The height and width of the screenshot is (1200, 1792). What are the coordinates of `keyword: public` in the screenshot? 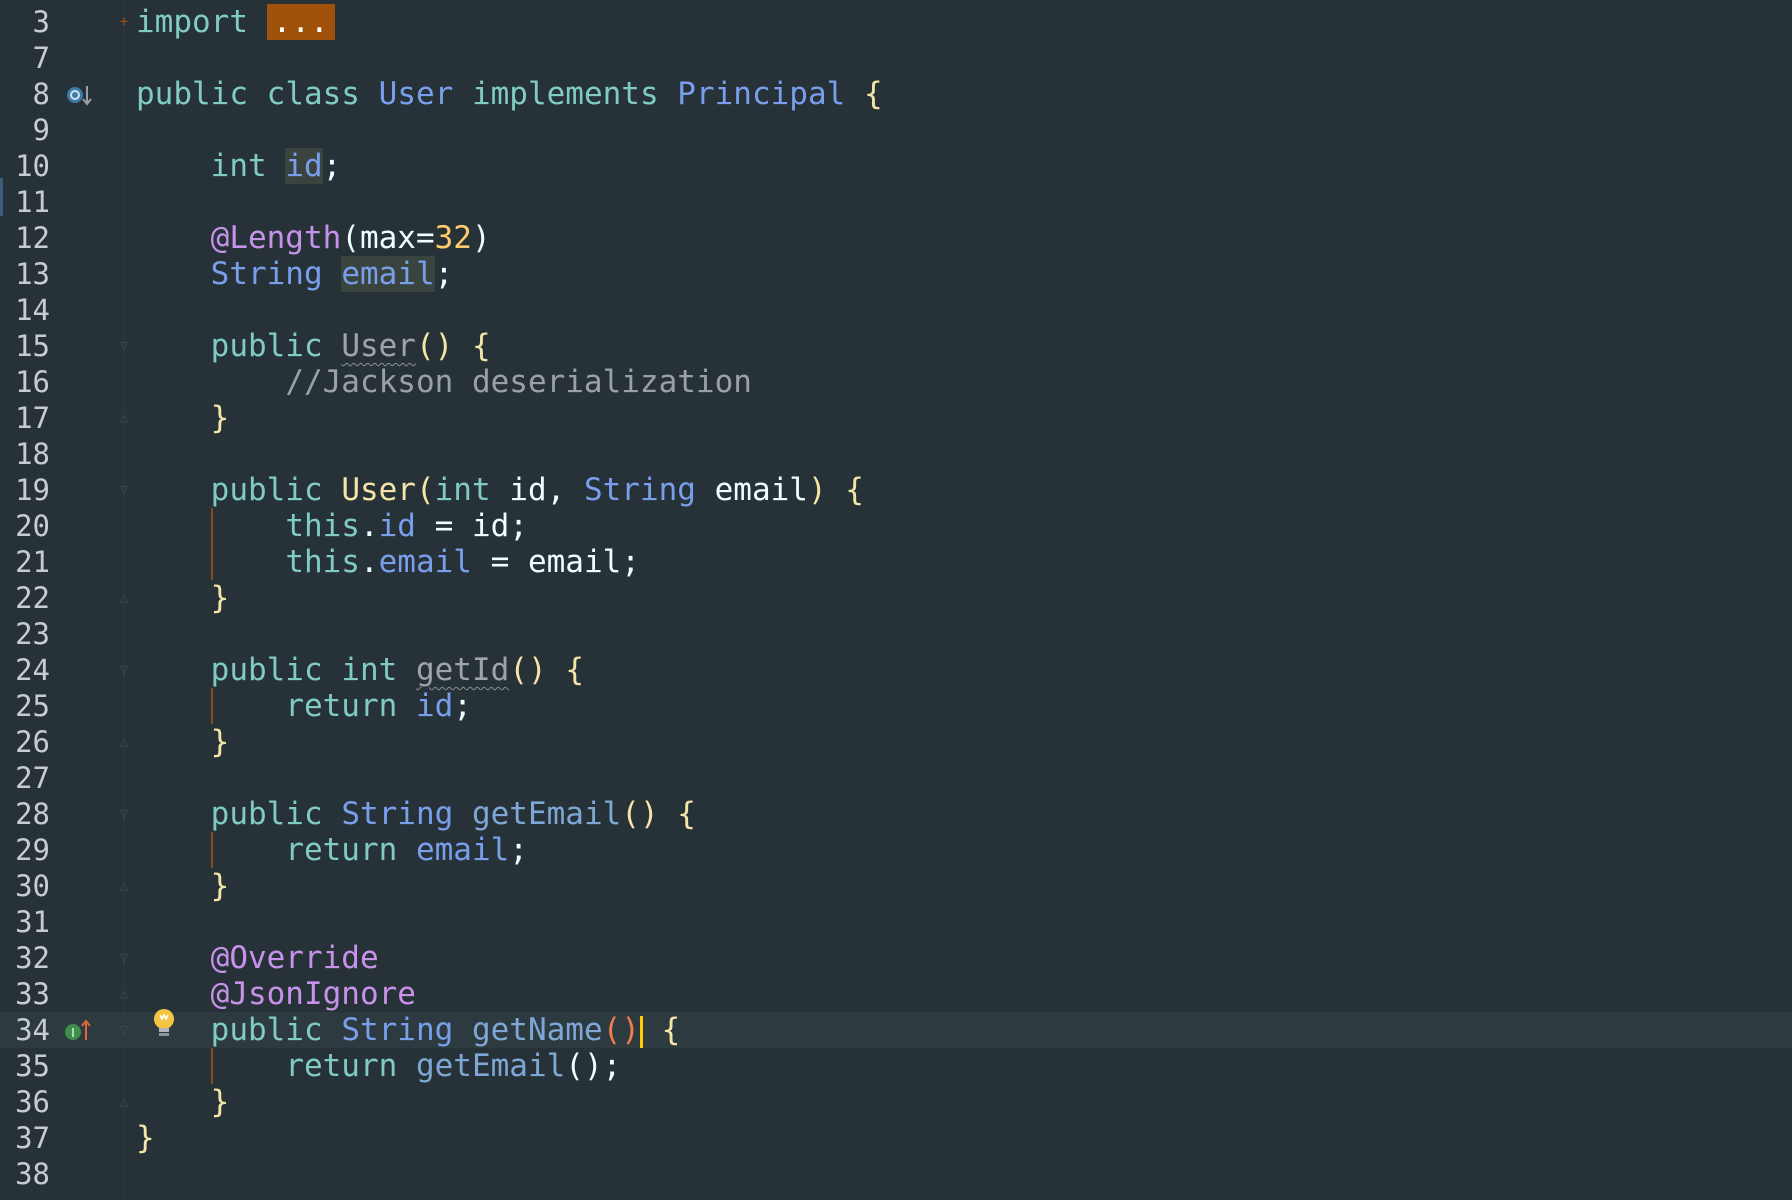 It's located at (266, 490).